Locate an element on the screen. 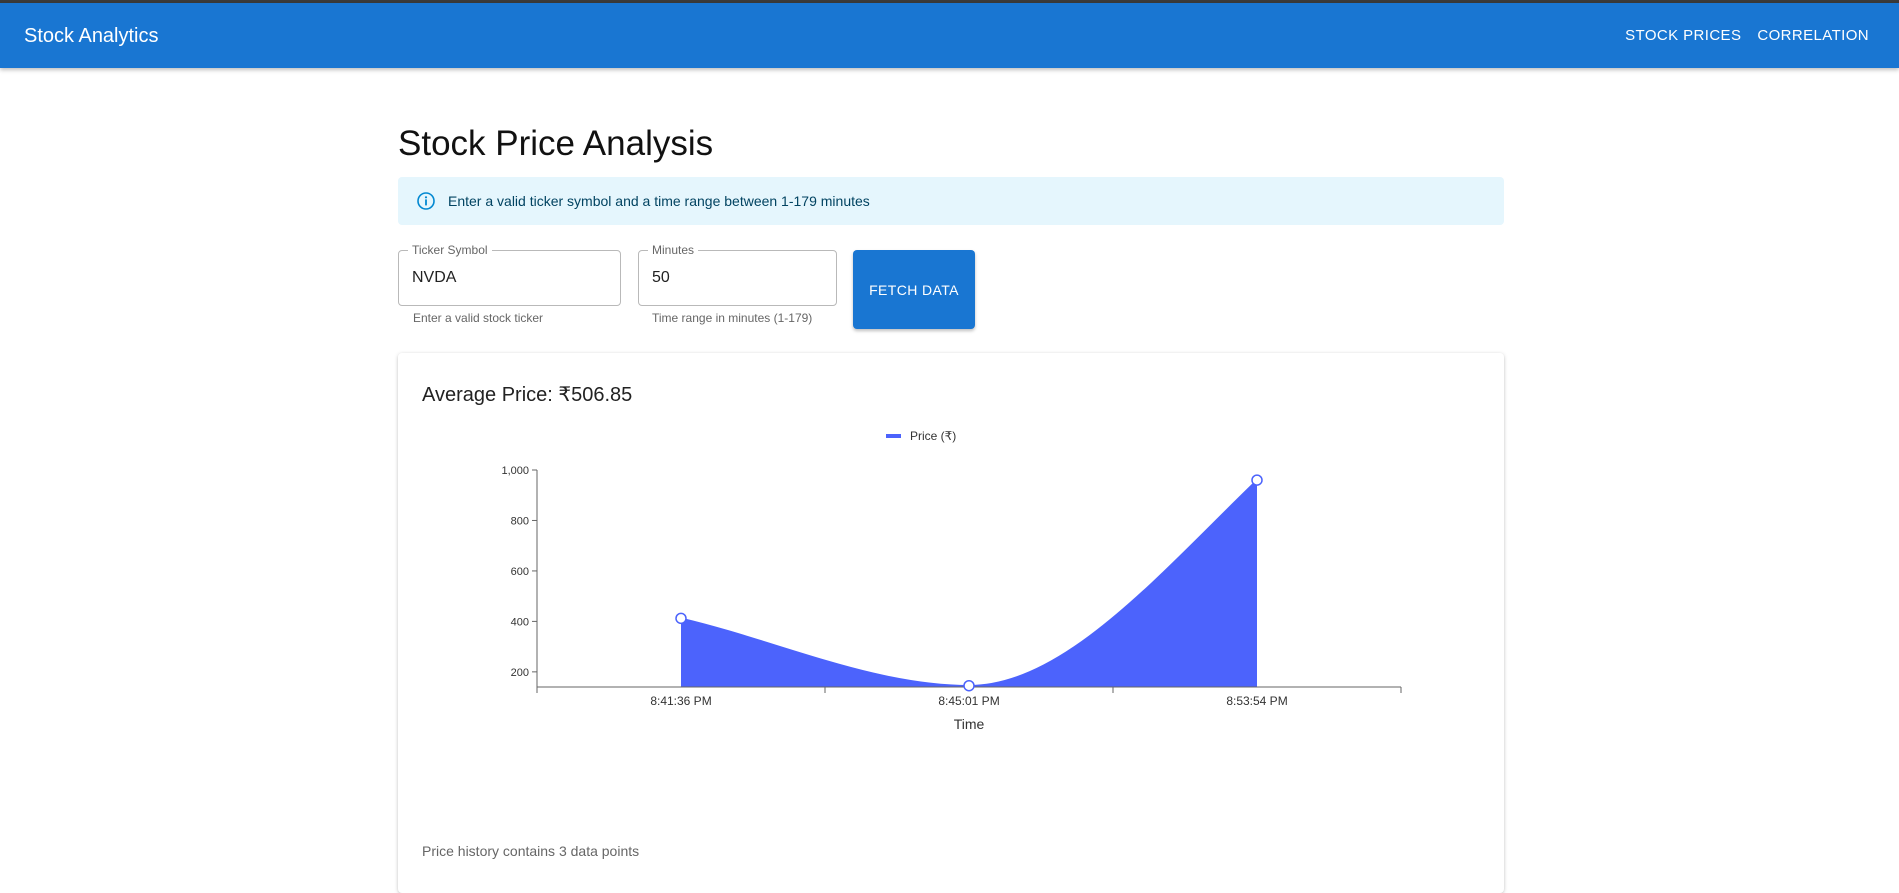  y-tick-label: 1,000 is located at coordinates (515, 471).